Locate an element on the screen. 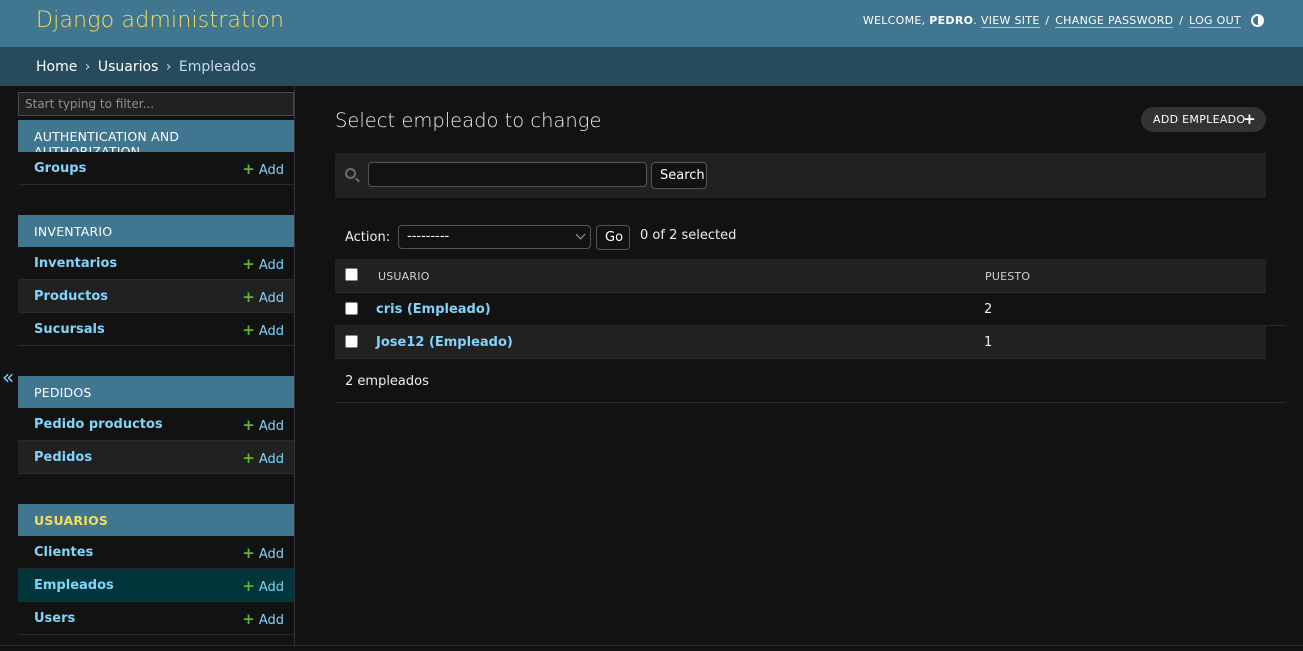 The width and height of the screenshot is (1303, 651). paginator: 2 empleados is located at coordinates (810, 381).